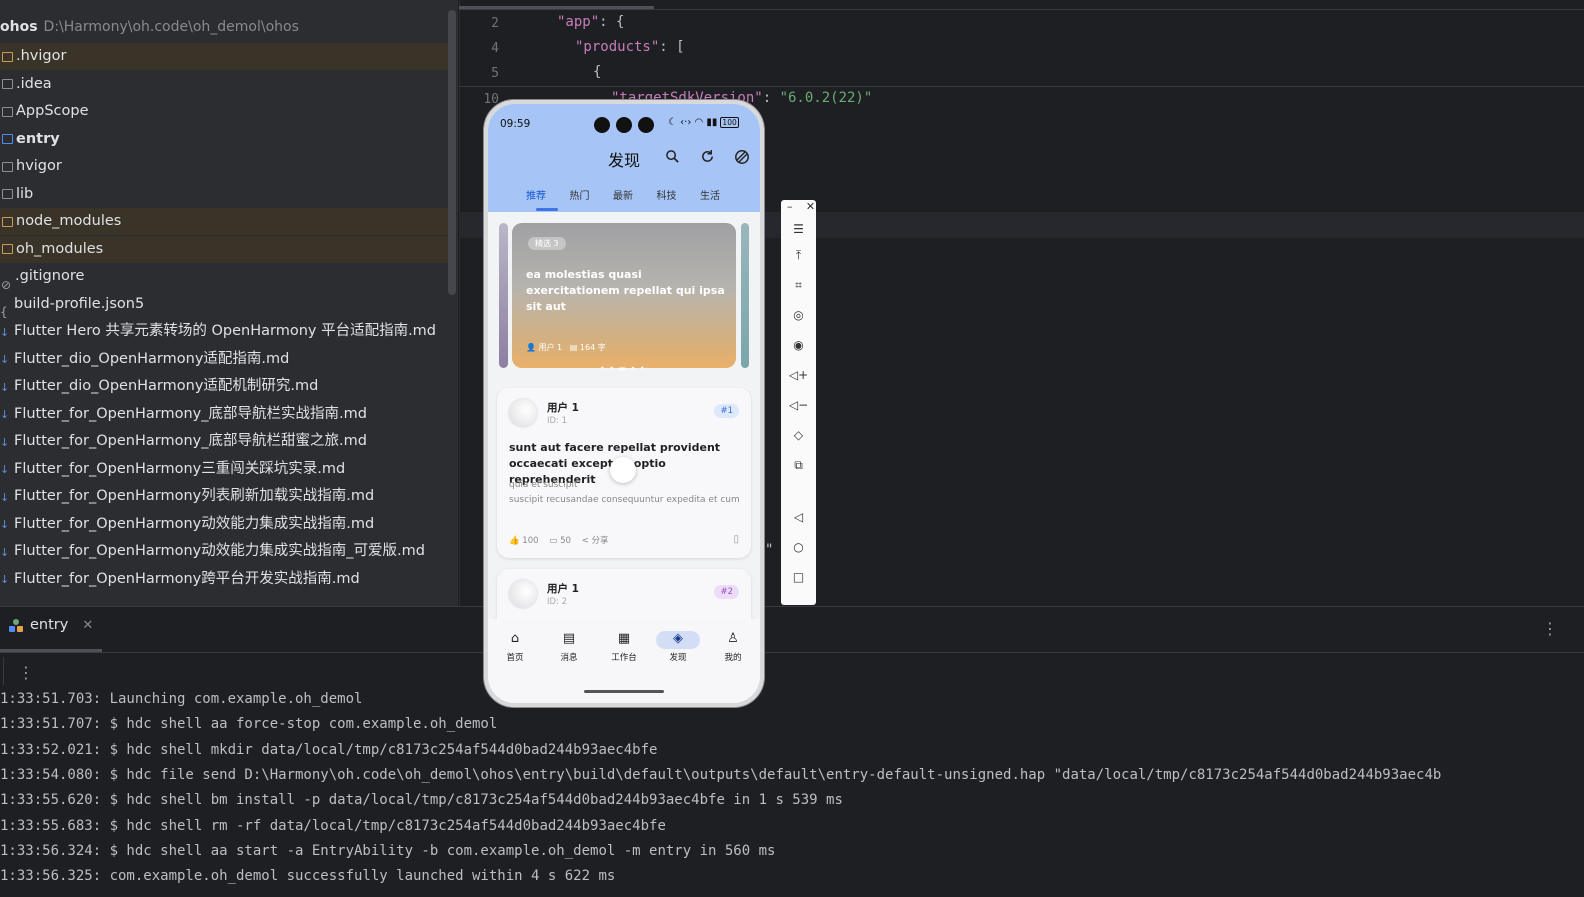 The height and width of the screenshot is (897, 1584). Describe the element at coordinates (679, 194) in the screenshot. I see `tab-tech: 科技` at that location.